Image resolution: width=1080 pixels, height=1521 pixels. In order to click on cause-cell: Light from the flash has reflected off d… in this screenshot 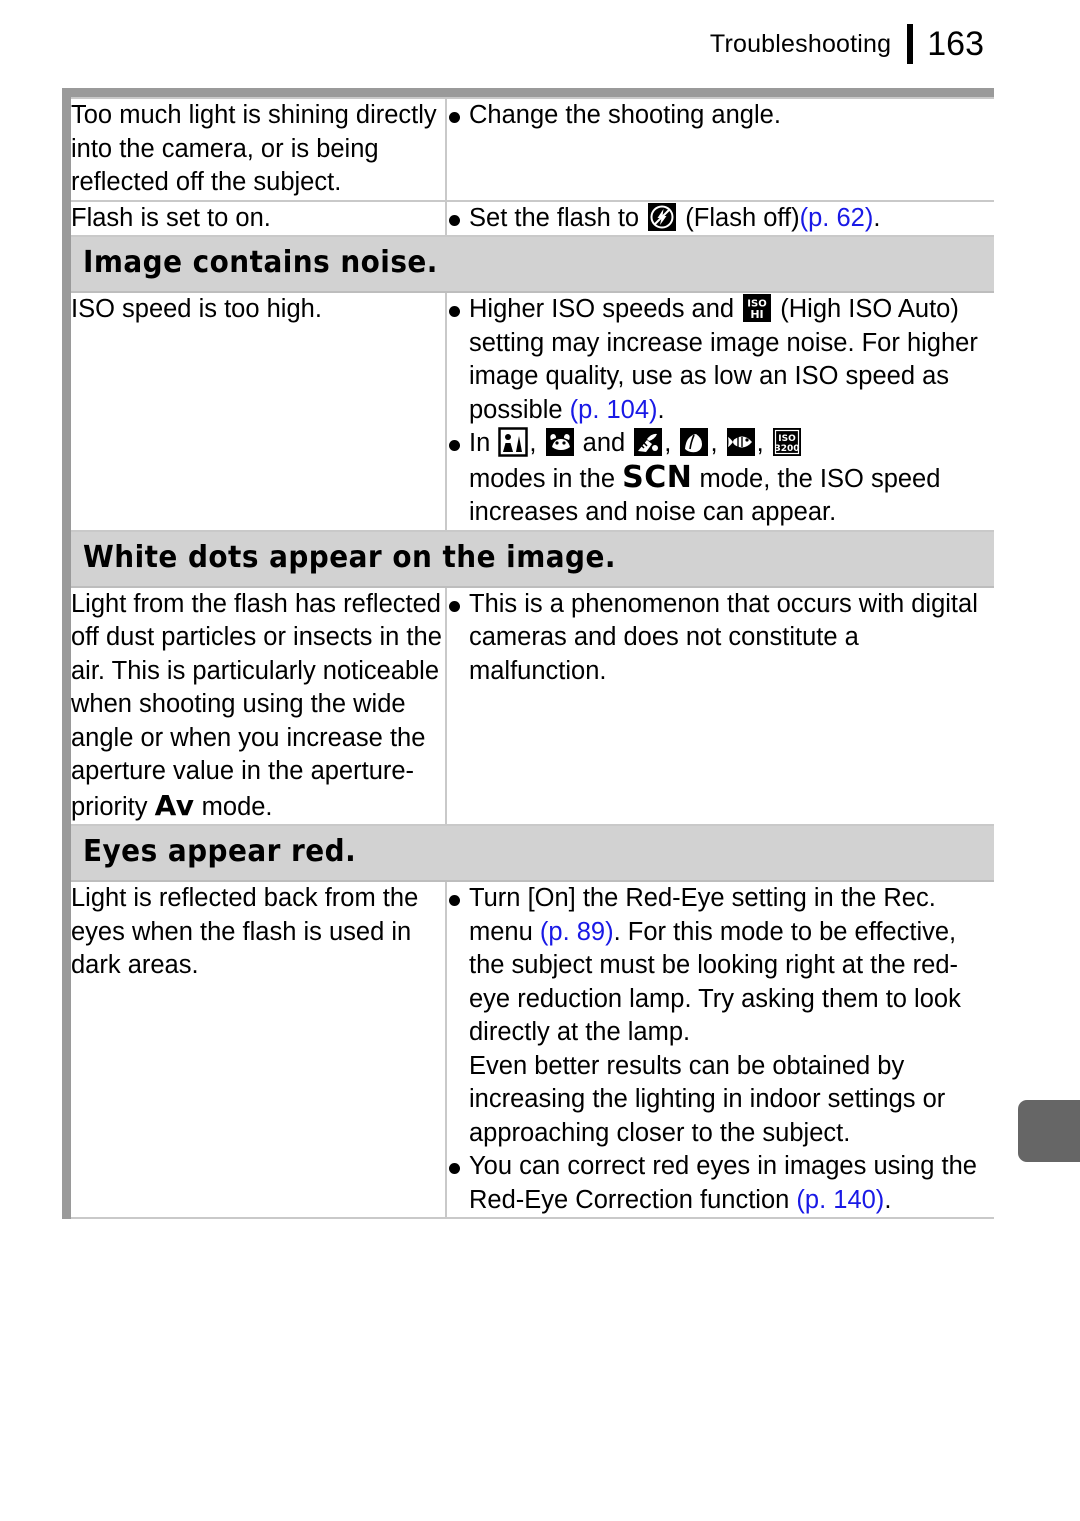, I will do `click(259, 705)`.